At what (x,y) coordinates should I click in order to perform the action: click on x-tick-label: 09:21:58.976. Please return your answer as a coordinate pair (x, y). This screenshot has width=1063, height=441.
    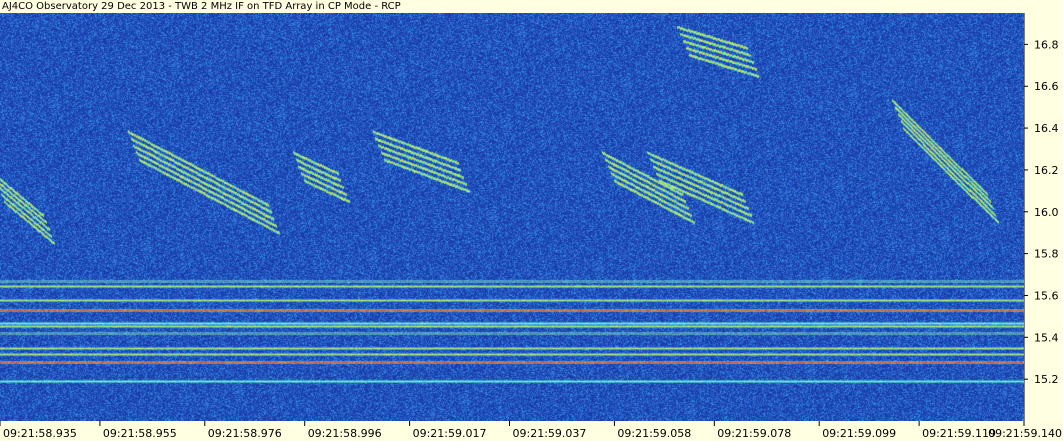
    Looking at the image, I should click on (245, 433).